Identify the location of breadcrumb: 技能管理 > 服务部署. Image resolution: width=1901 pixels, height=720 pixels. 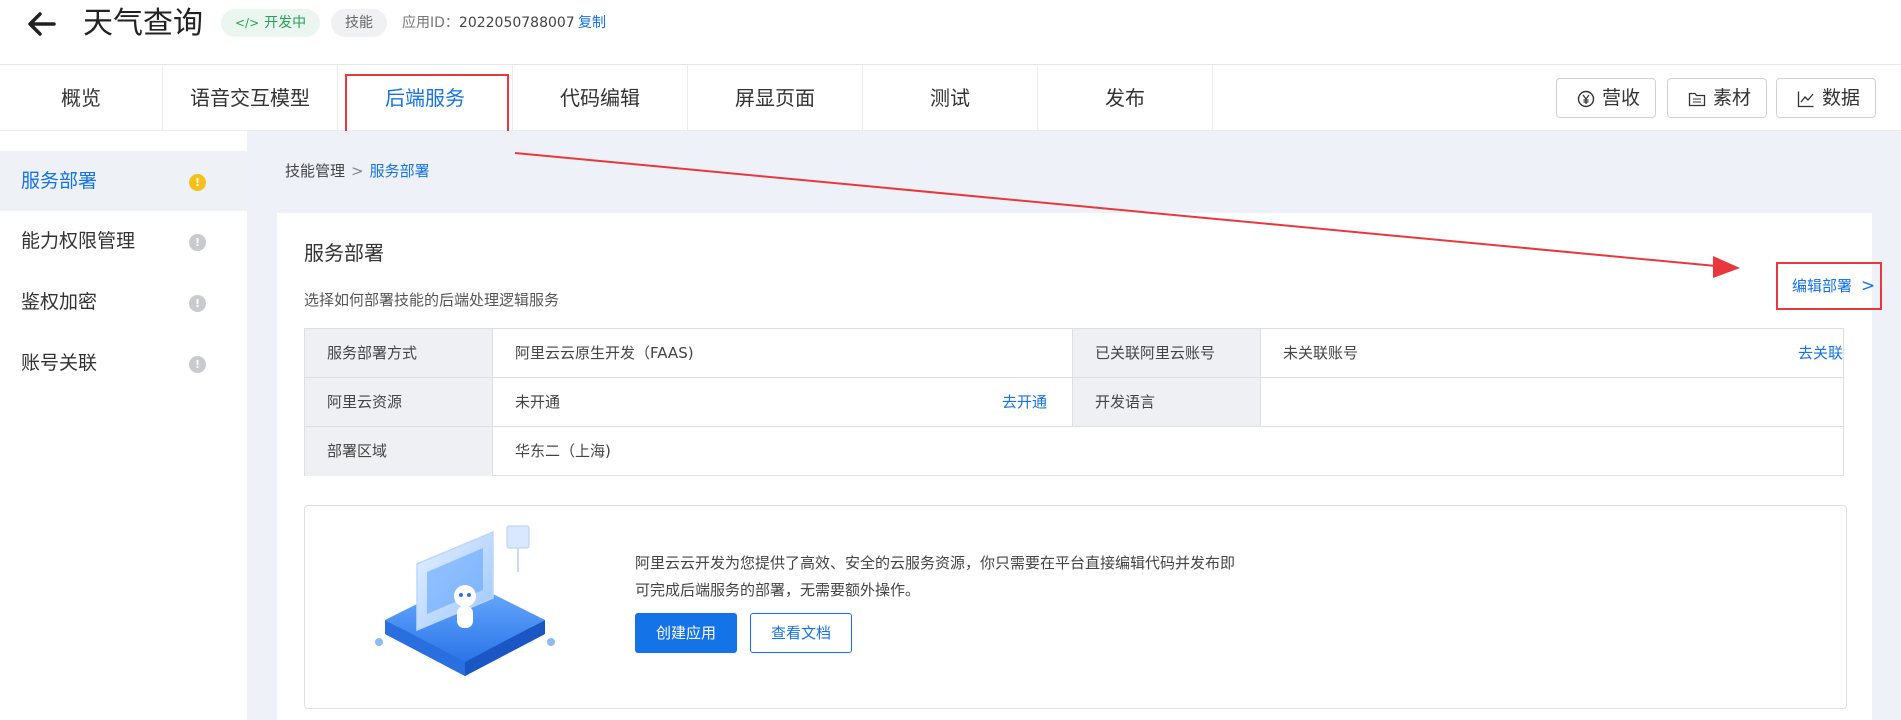
(357, 171).